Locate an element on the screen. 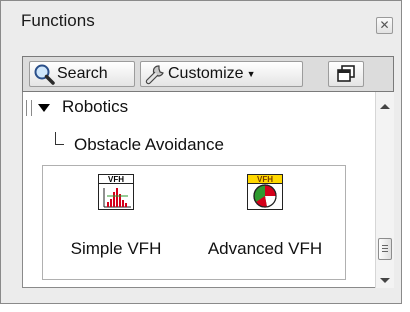  advanced-vfh-icon-text: VFH is located at coordinates (265, 179).